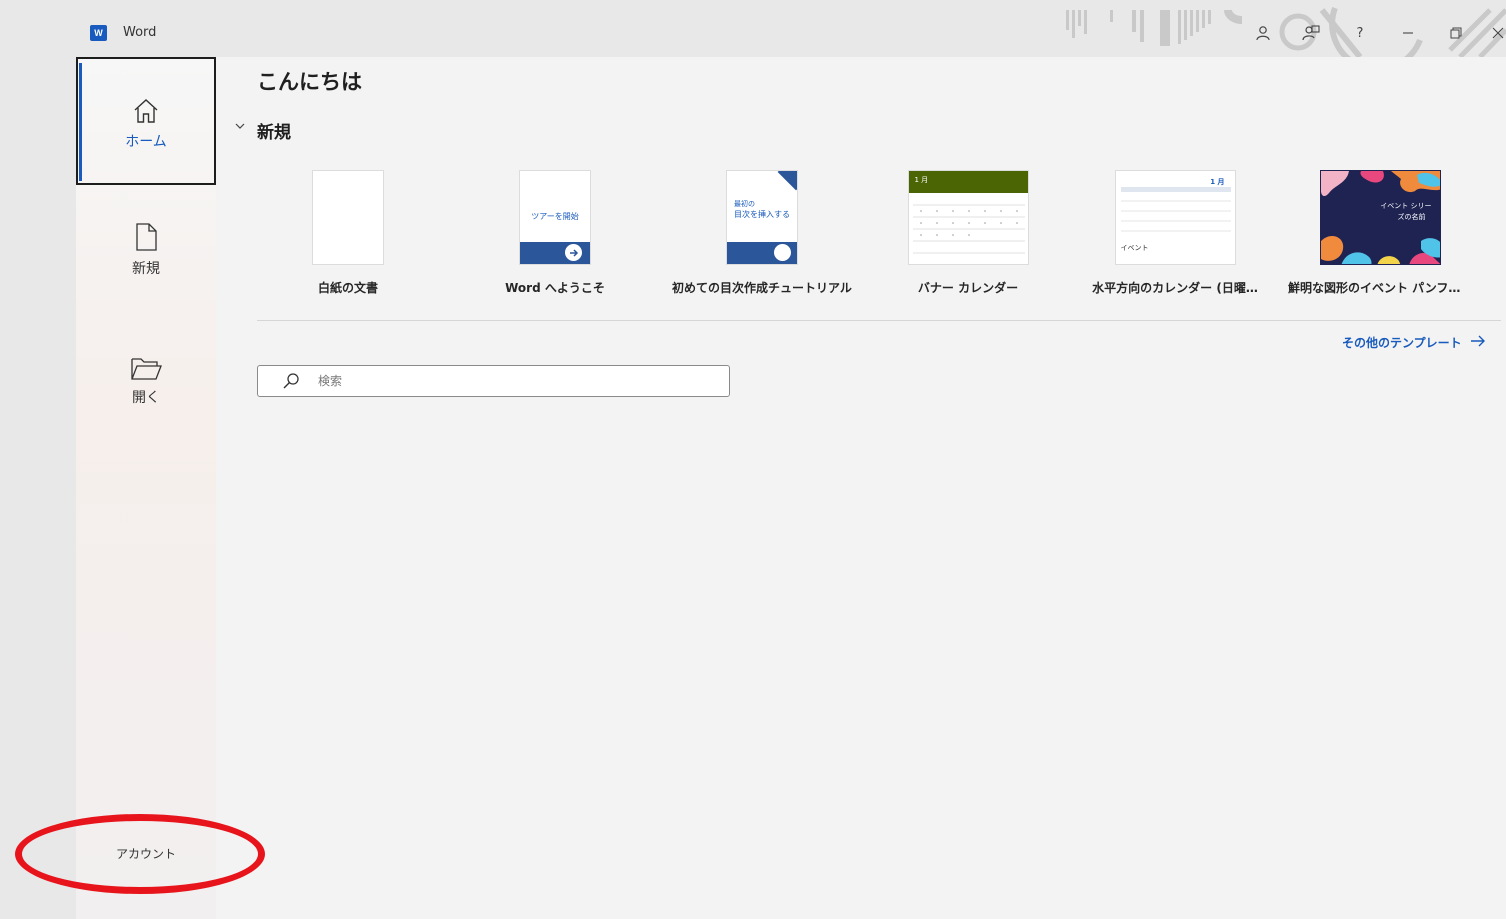 Image resolution: width=1506 pixels, height=919 pixels. Describe the element at coordinates (146, 110) in the screenshot. I see `home-icon` at that location.